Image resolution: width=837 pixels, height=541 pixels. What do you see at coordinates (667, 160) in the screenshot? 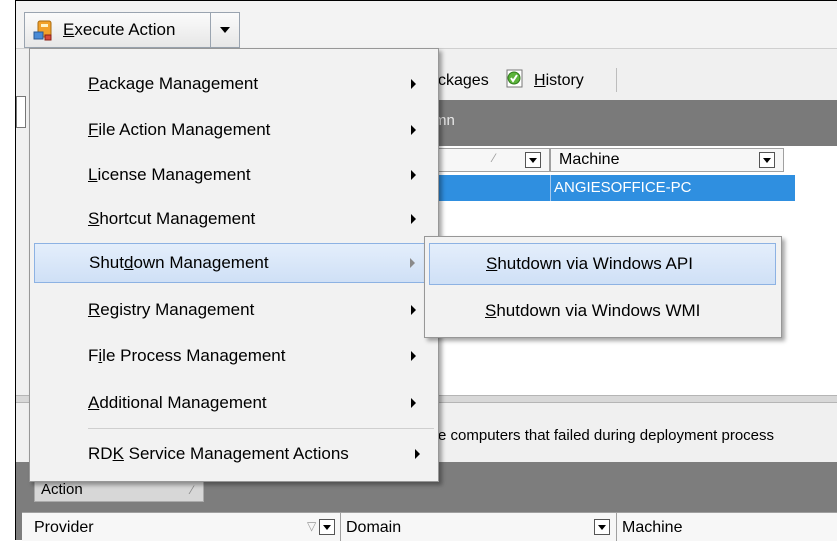
I see `column-header-machine: Machine` at bounding box center [667, 160].